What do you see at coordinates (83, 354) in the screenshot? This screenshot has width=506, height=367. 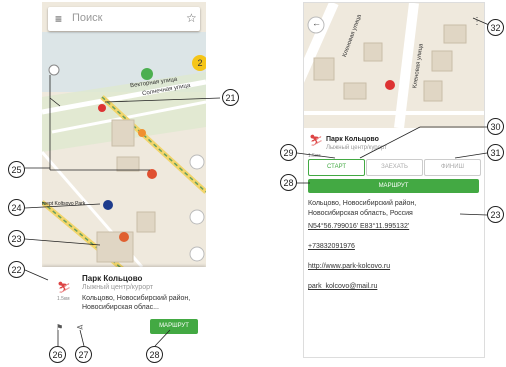 I see `callout-27: 27` at bounding box center [83, 354].